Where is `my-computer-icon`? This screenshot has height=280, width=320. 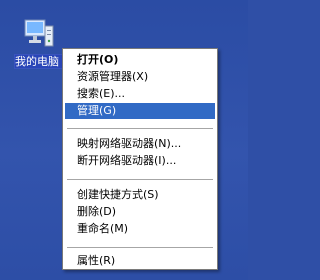 my-computer-icon is located at coordinates (39, 33).